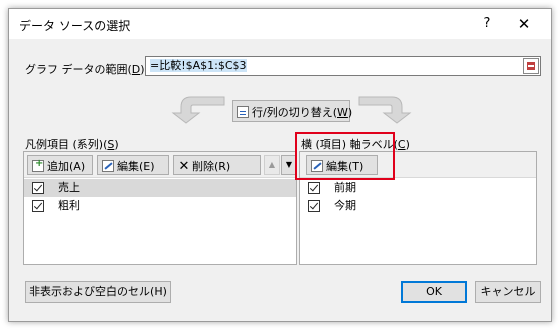  I want to click on chart-range-label: グラフ データの範囲(D):, so click(86, 69).